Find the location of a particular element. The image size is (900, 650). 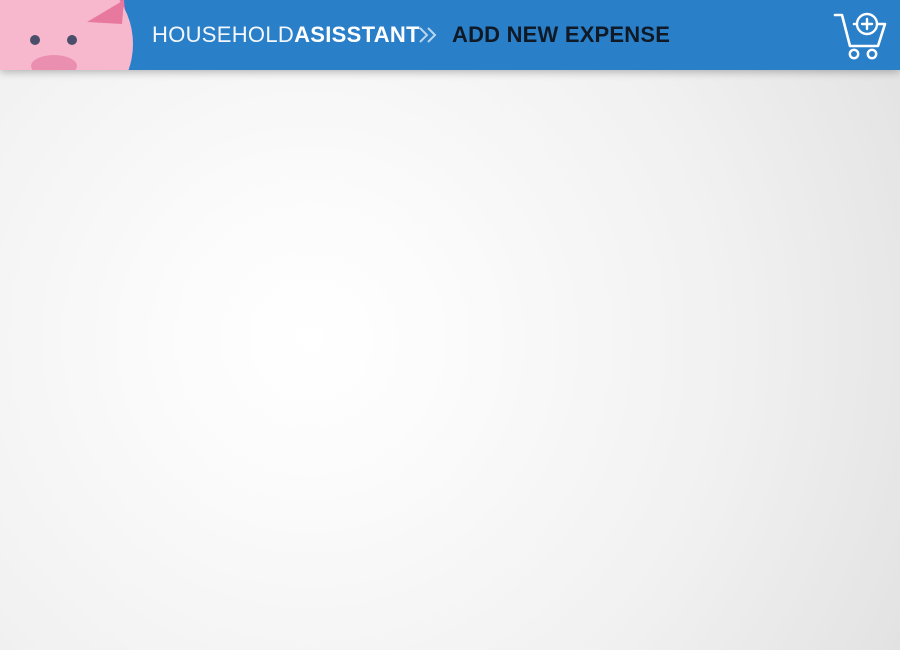

top-bar: HOUSEHOLDASISSTANT ADD NEW EXPENSE is located at coordinates (450, 35).